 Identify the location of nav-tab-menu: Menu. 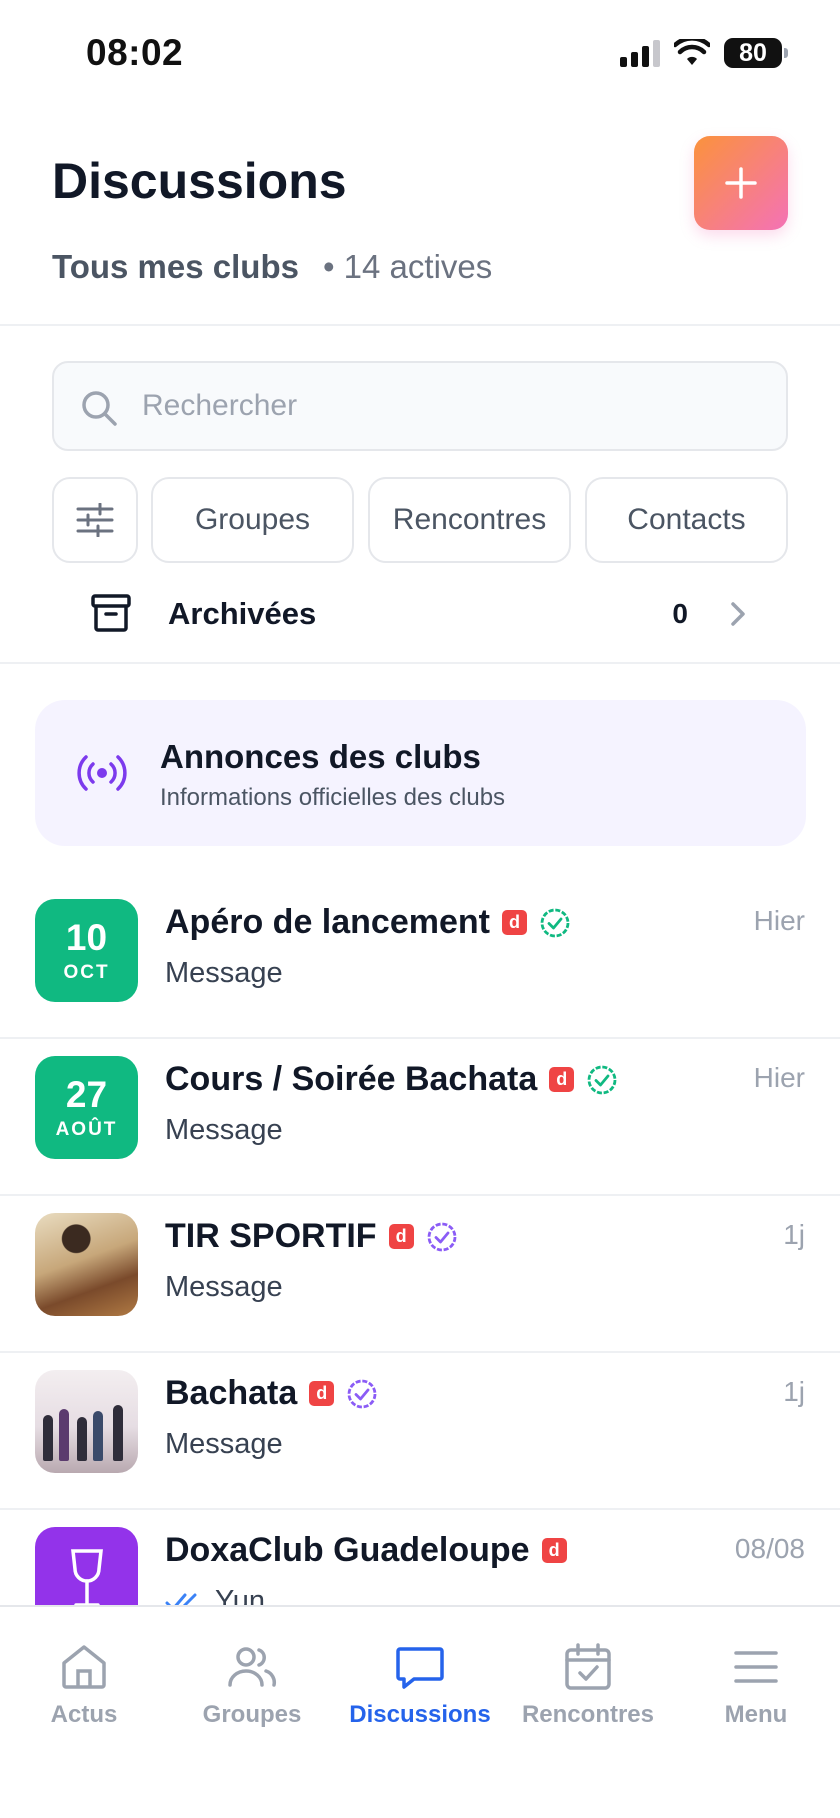
(756, 1685).